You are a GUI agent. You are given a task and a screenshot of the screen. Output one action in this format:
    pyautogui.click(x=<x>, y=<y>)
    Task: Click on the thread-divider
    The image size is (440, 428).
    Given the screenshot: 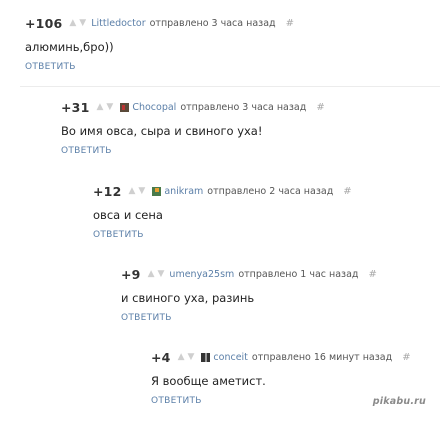 What is the action you would take?
    pyautogui.click(x=230, y=86)
    